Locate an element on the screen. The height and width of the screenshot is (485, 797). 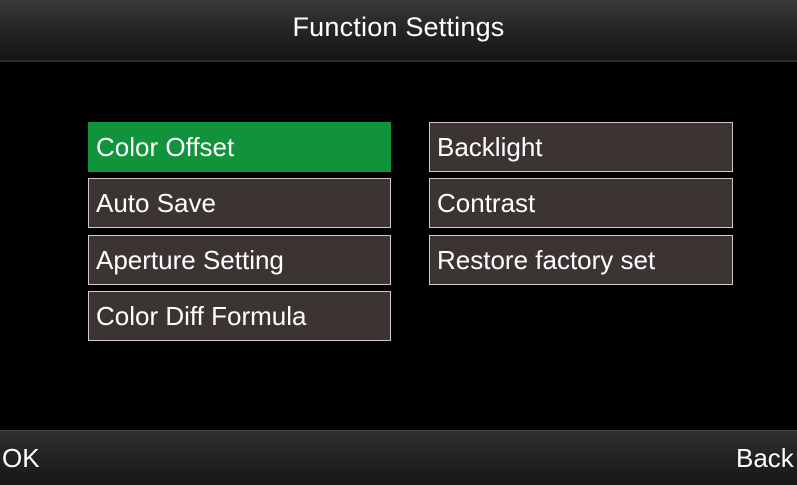
menu-item-contrast: Contrast is located at coordinates (581, 203).